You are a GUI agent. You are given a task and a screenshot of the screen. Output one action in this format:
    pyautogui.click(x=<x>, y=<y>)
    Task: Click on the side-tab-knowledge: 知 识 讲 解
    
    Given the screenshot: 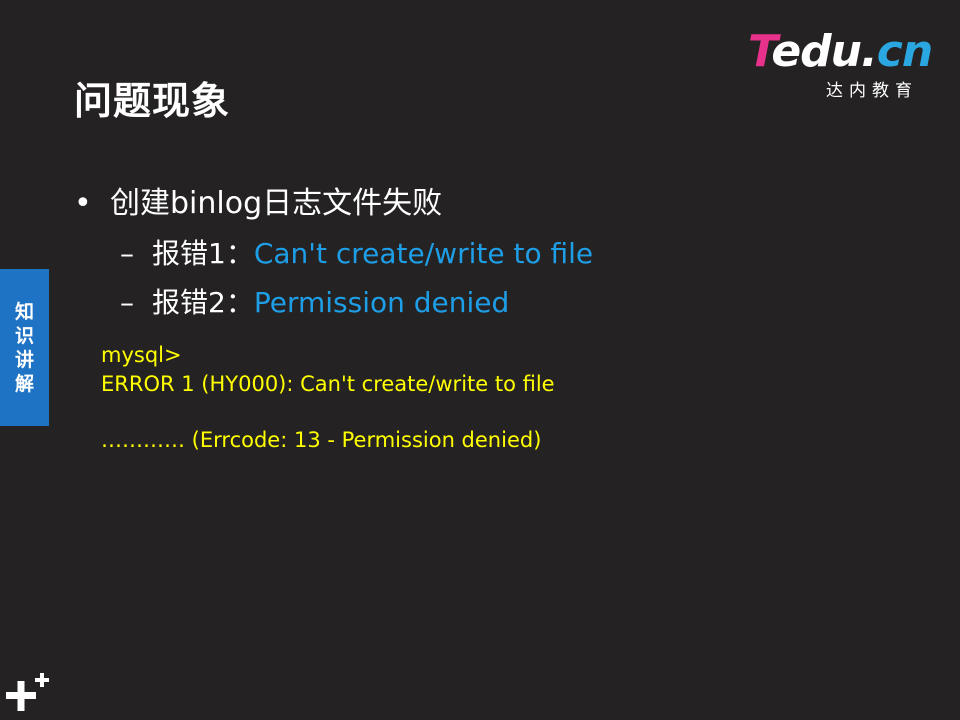 What is the action you would take?
    pyautogui.click(x=24, y=347)
    